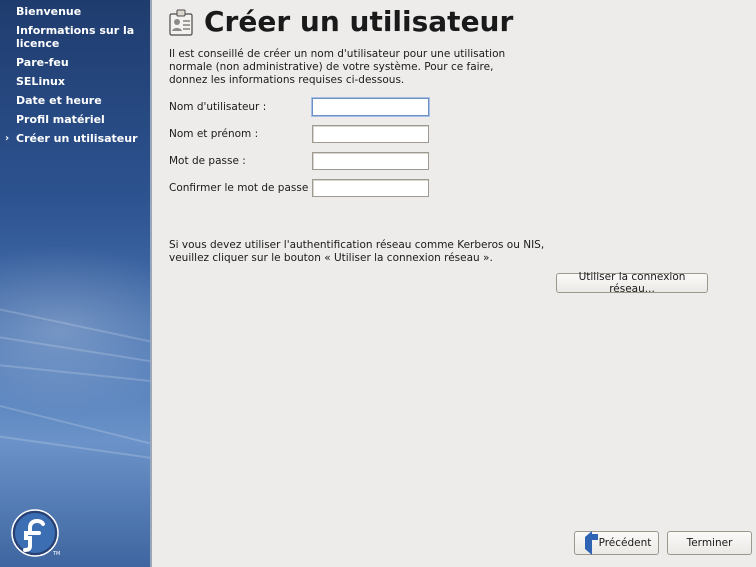 This screenshot has height=567, width=756. I want to click on step-label: Date et heure, so click(59, 100).